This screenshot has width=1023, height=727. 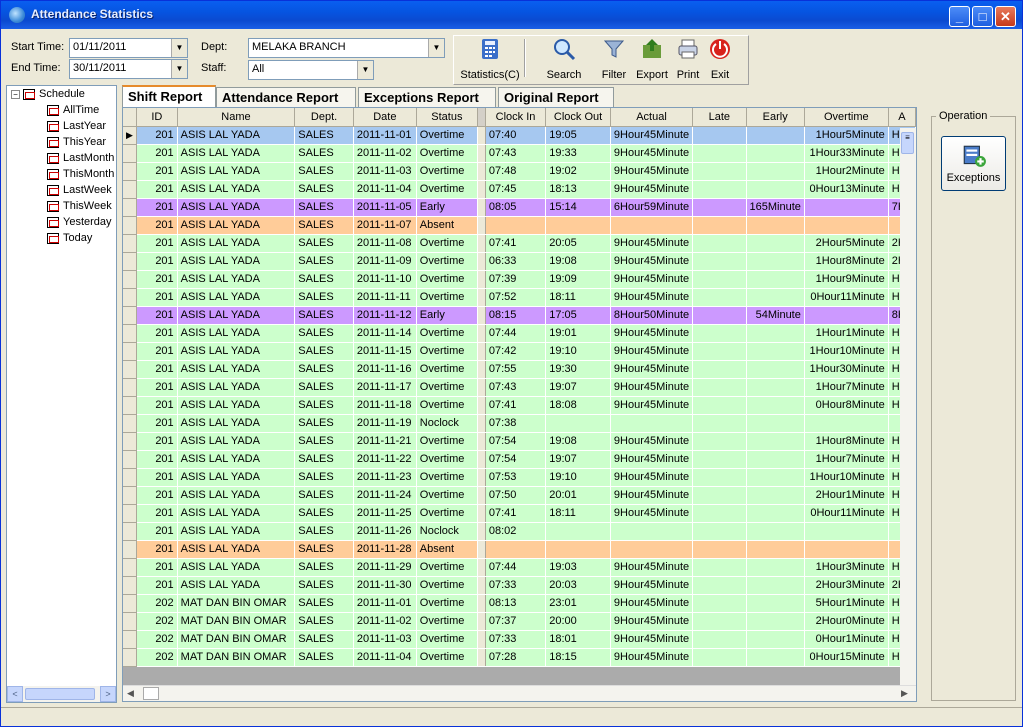 I want to click on column-header: Status, so click(x=447, y=117).